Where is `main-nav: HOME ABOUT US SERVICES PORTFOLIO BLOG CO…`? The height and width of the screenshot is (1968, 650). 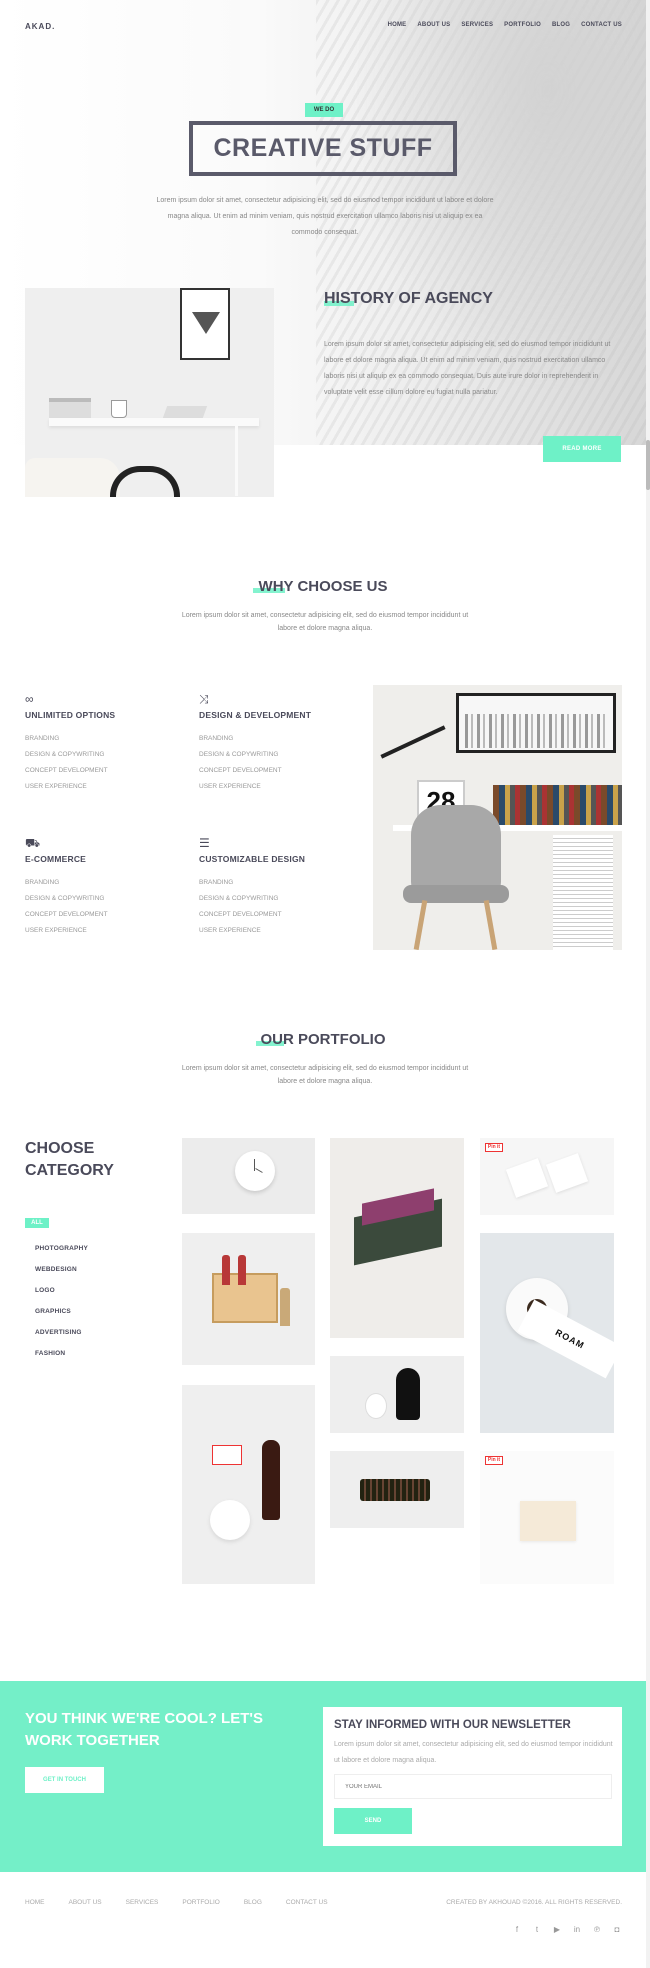
main-nav: HOME ABOUT US SERVICES PORTFOLIO BLOG CO… is located at coordinates (505, 25).